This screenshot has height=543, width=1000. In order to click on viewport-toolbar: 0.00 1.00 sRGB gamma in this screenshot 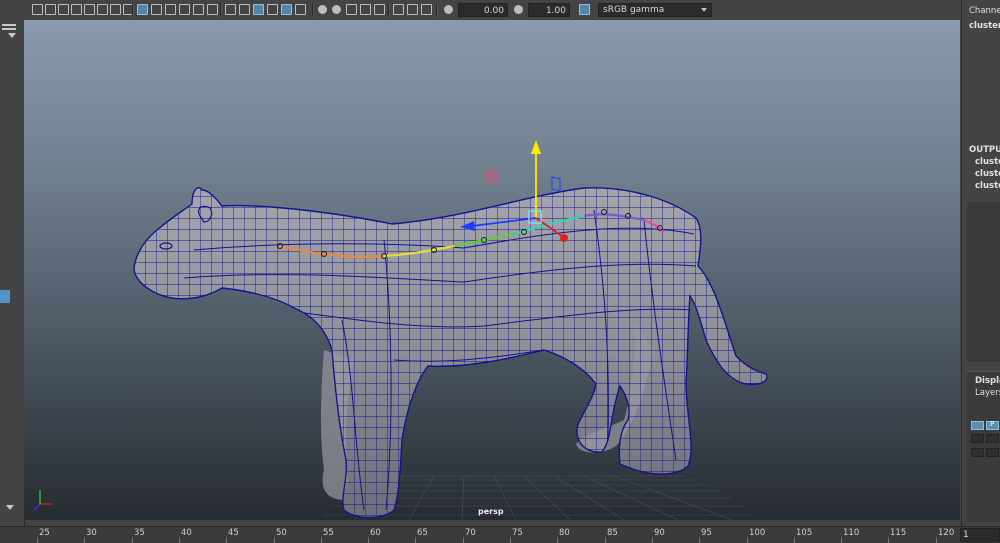, I will do `click(492, 10)`.